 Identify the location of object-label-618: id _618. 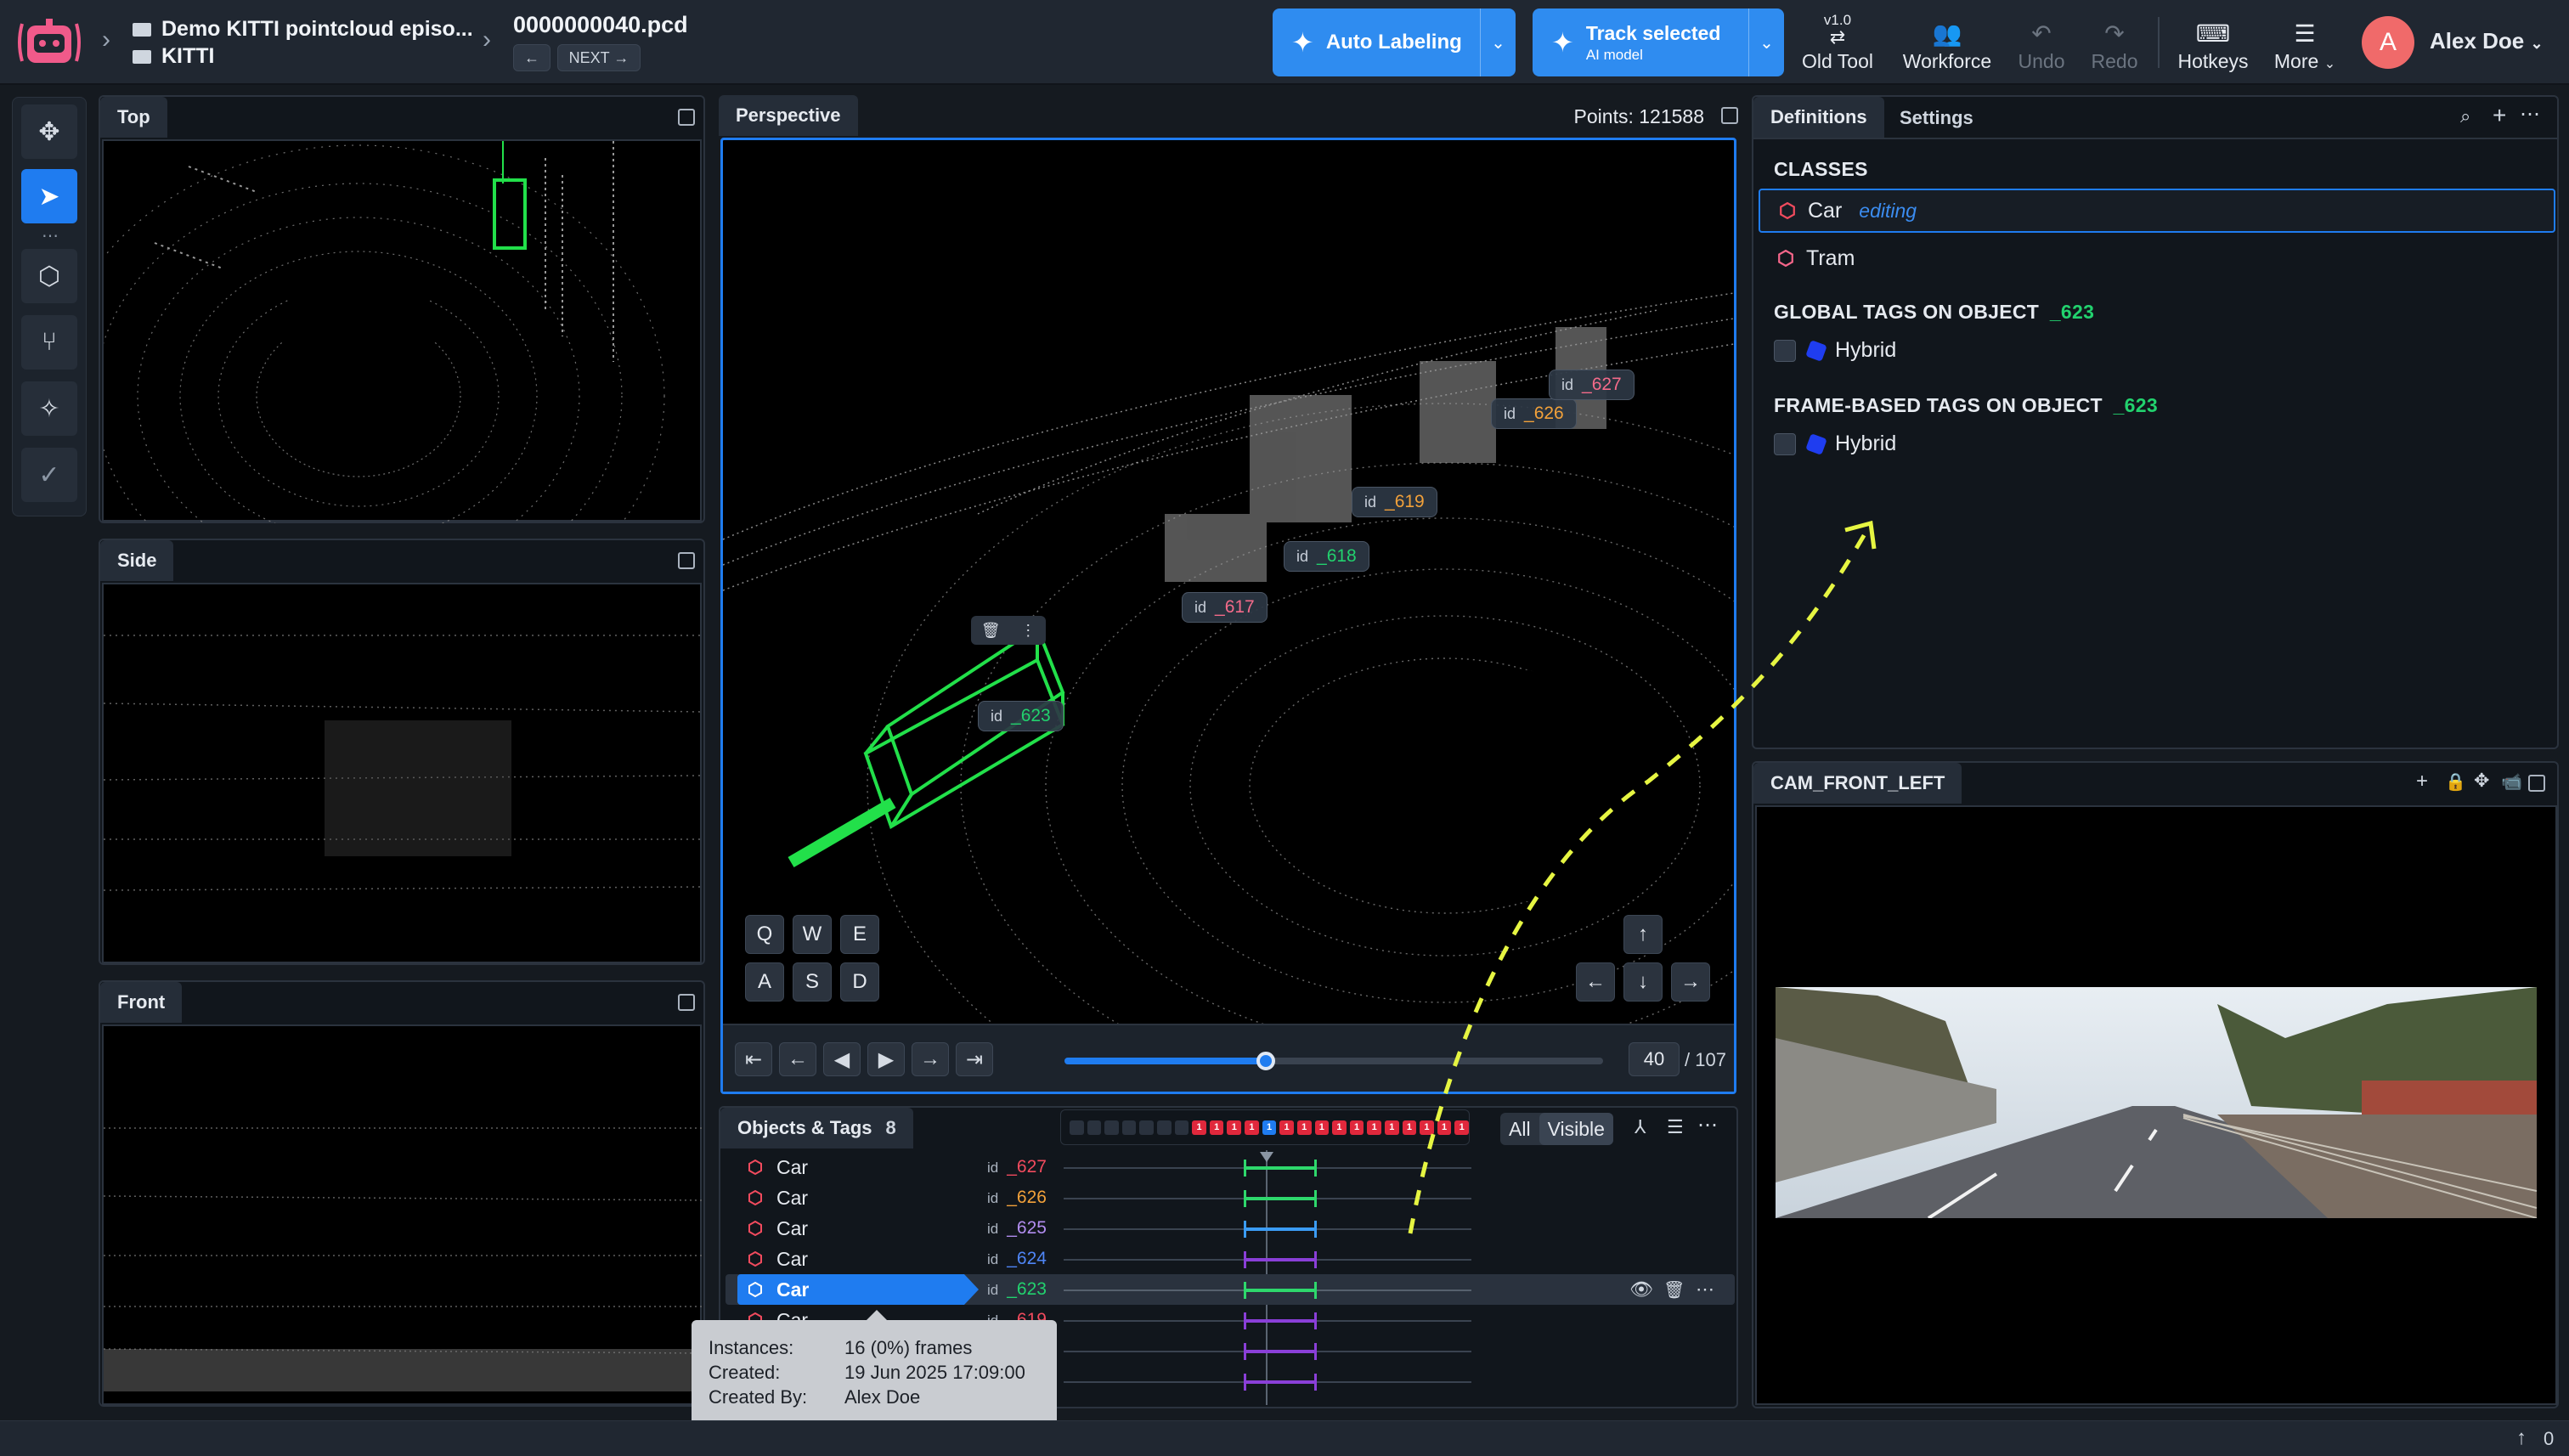
(1327, 556).